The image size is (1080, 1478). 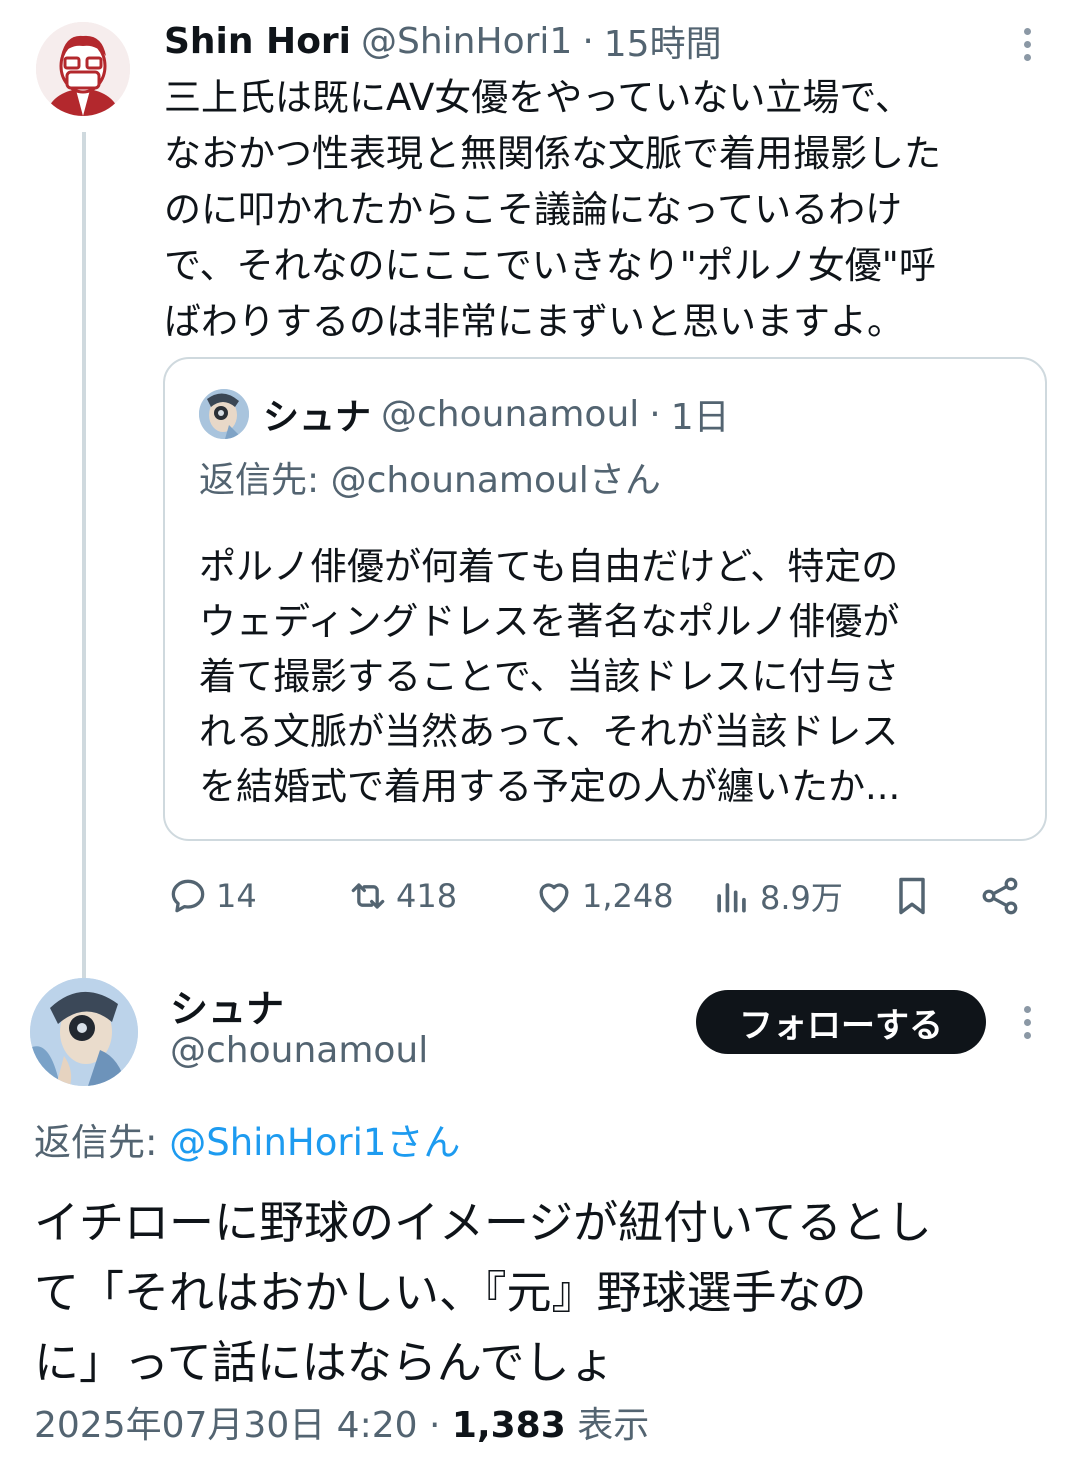 I want to click on tweet-time: 15時間, so click(x=663, y=41).